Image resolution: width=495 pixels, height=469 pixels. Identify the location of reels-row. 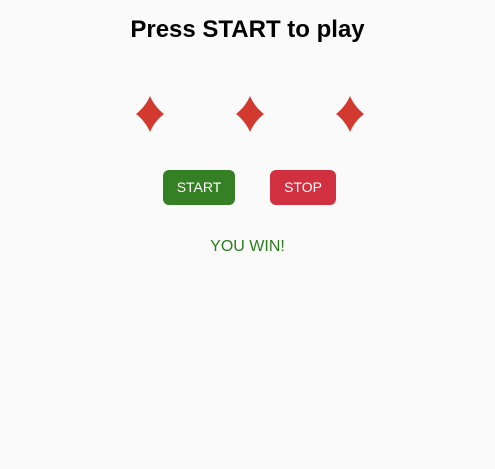
(247, 115).